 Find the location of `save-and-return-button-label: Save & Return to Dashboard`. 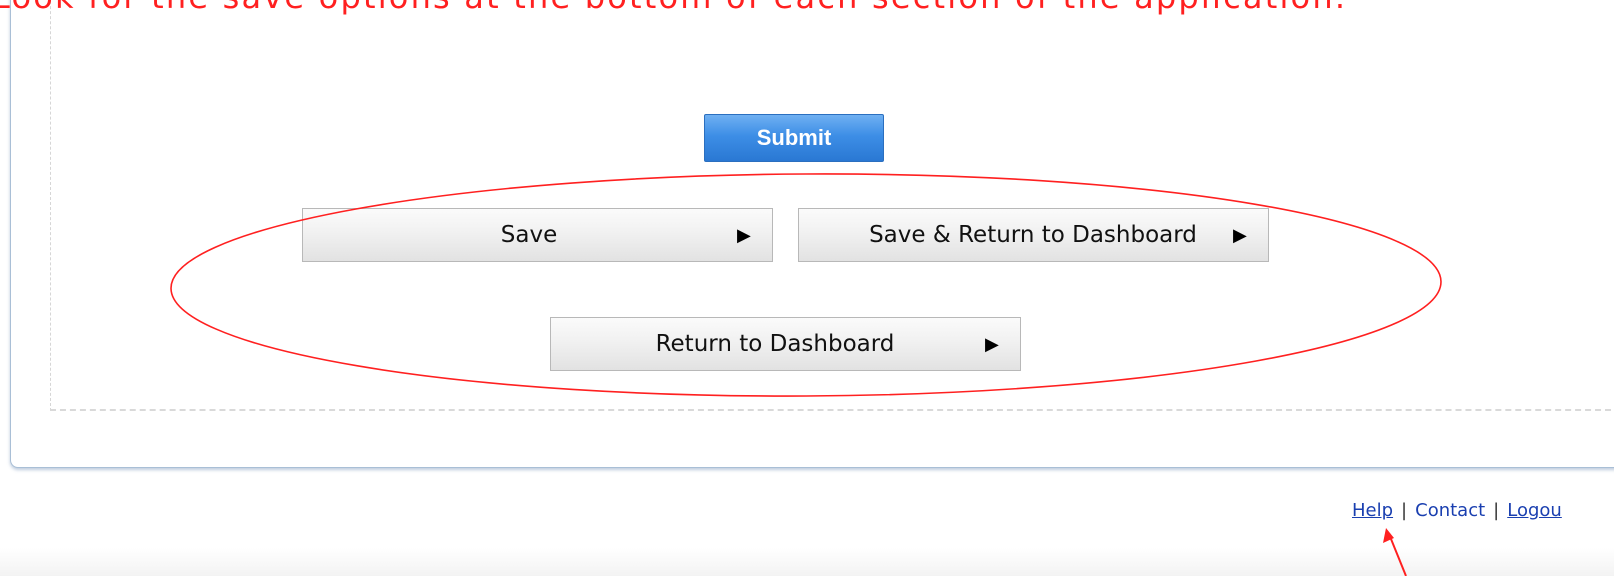

save-and-return-button-label: Save & Return to Dashboard is located at coordinates (1033, 235).